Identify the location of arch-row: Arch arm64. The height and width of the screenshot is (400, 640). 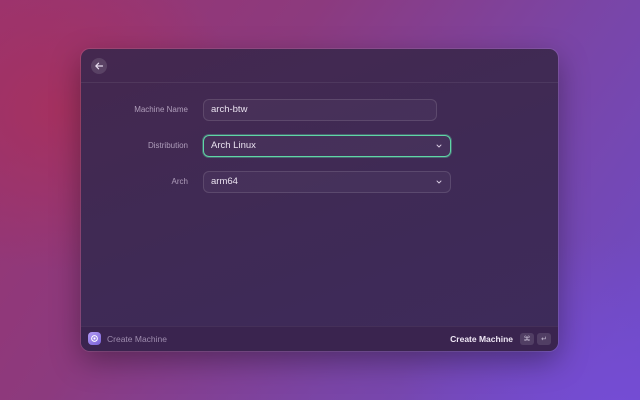
(319, 182).